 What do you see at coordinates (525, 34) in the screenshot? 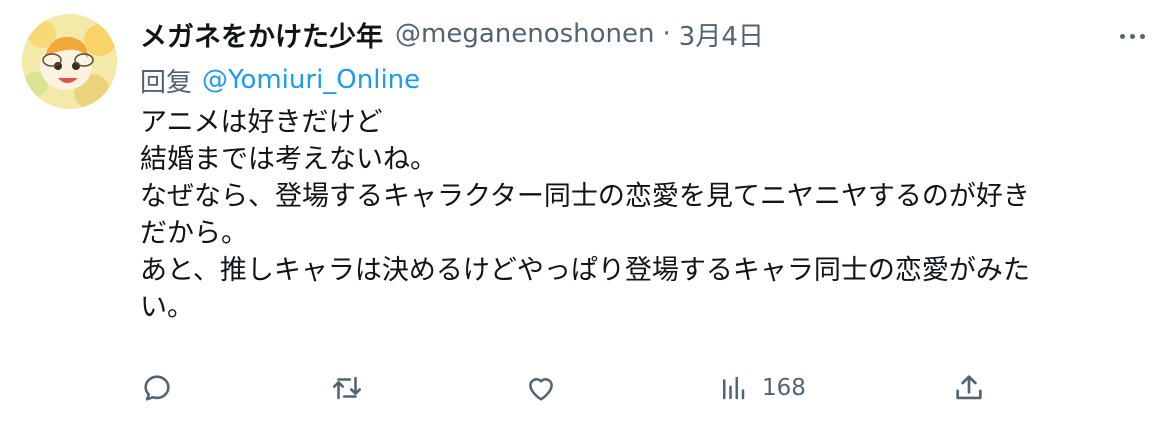
I see `user-handle: @meganenoshonen` at bounding box center [525, 34].